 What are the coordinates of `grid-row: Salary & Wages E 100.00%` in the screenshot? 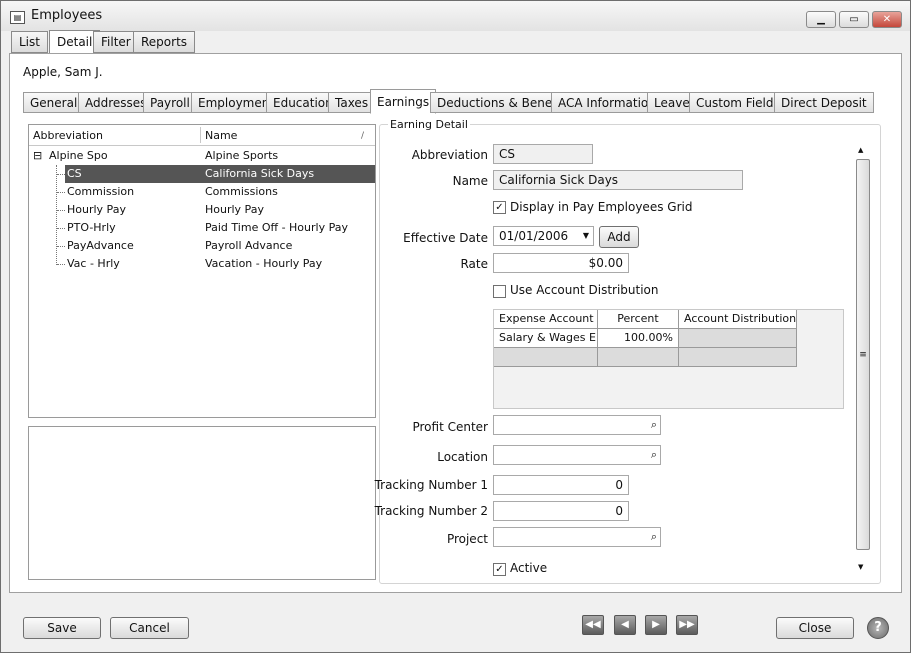 It's located at (645, 338).